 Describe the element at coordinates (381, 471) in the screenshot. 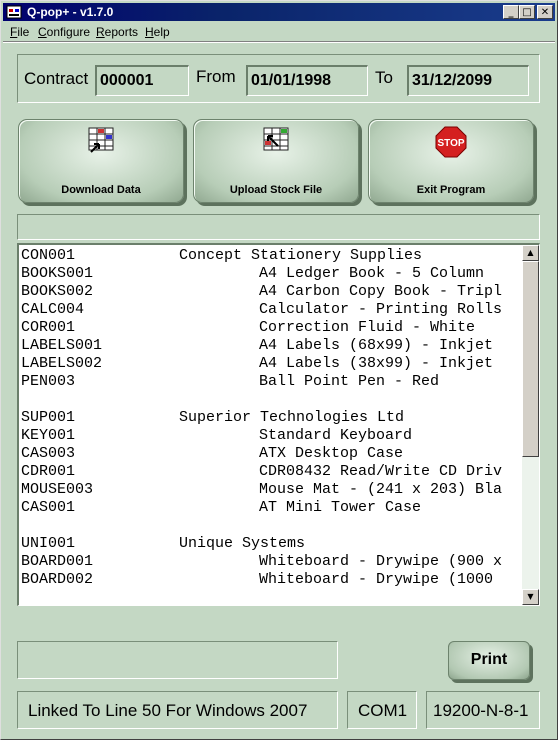

I see `row-description: CDR08432 Read/Write CD Driv` at that location.